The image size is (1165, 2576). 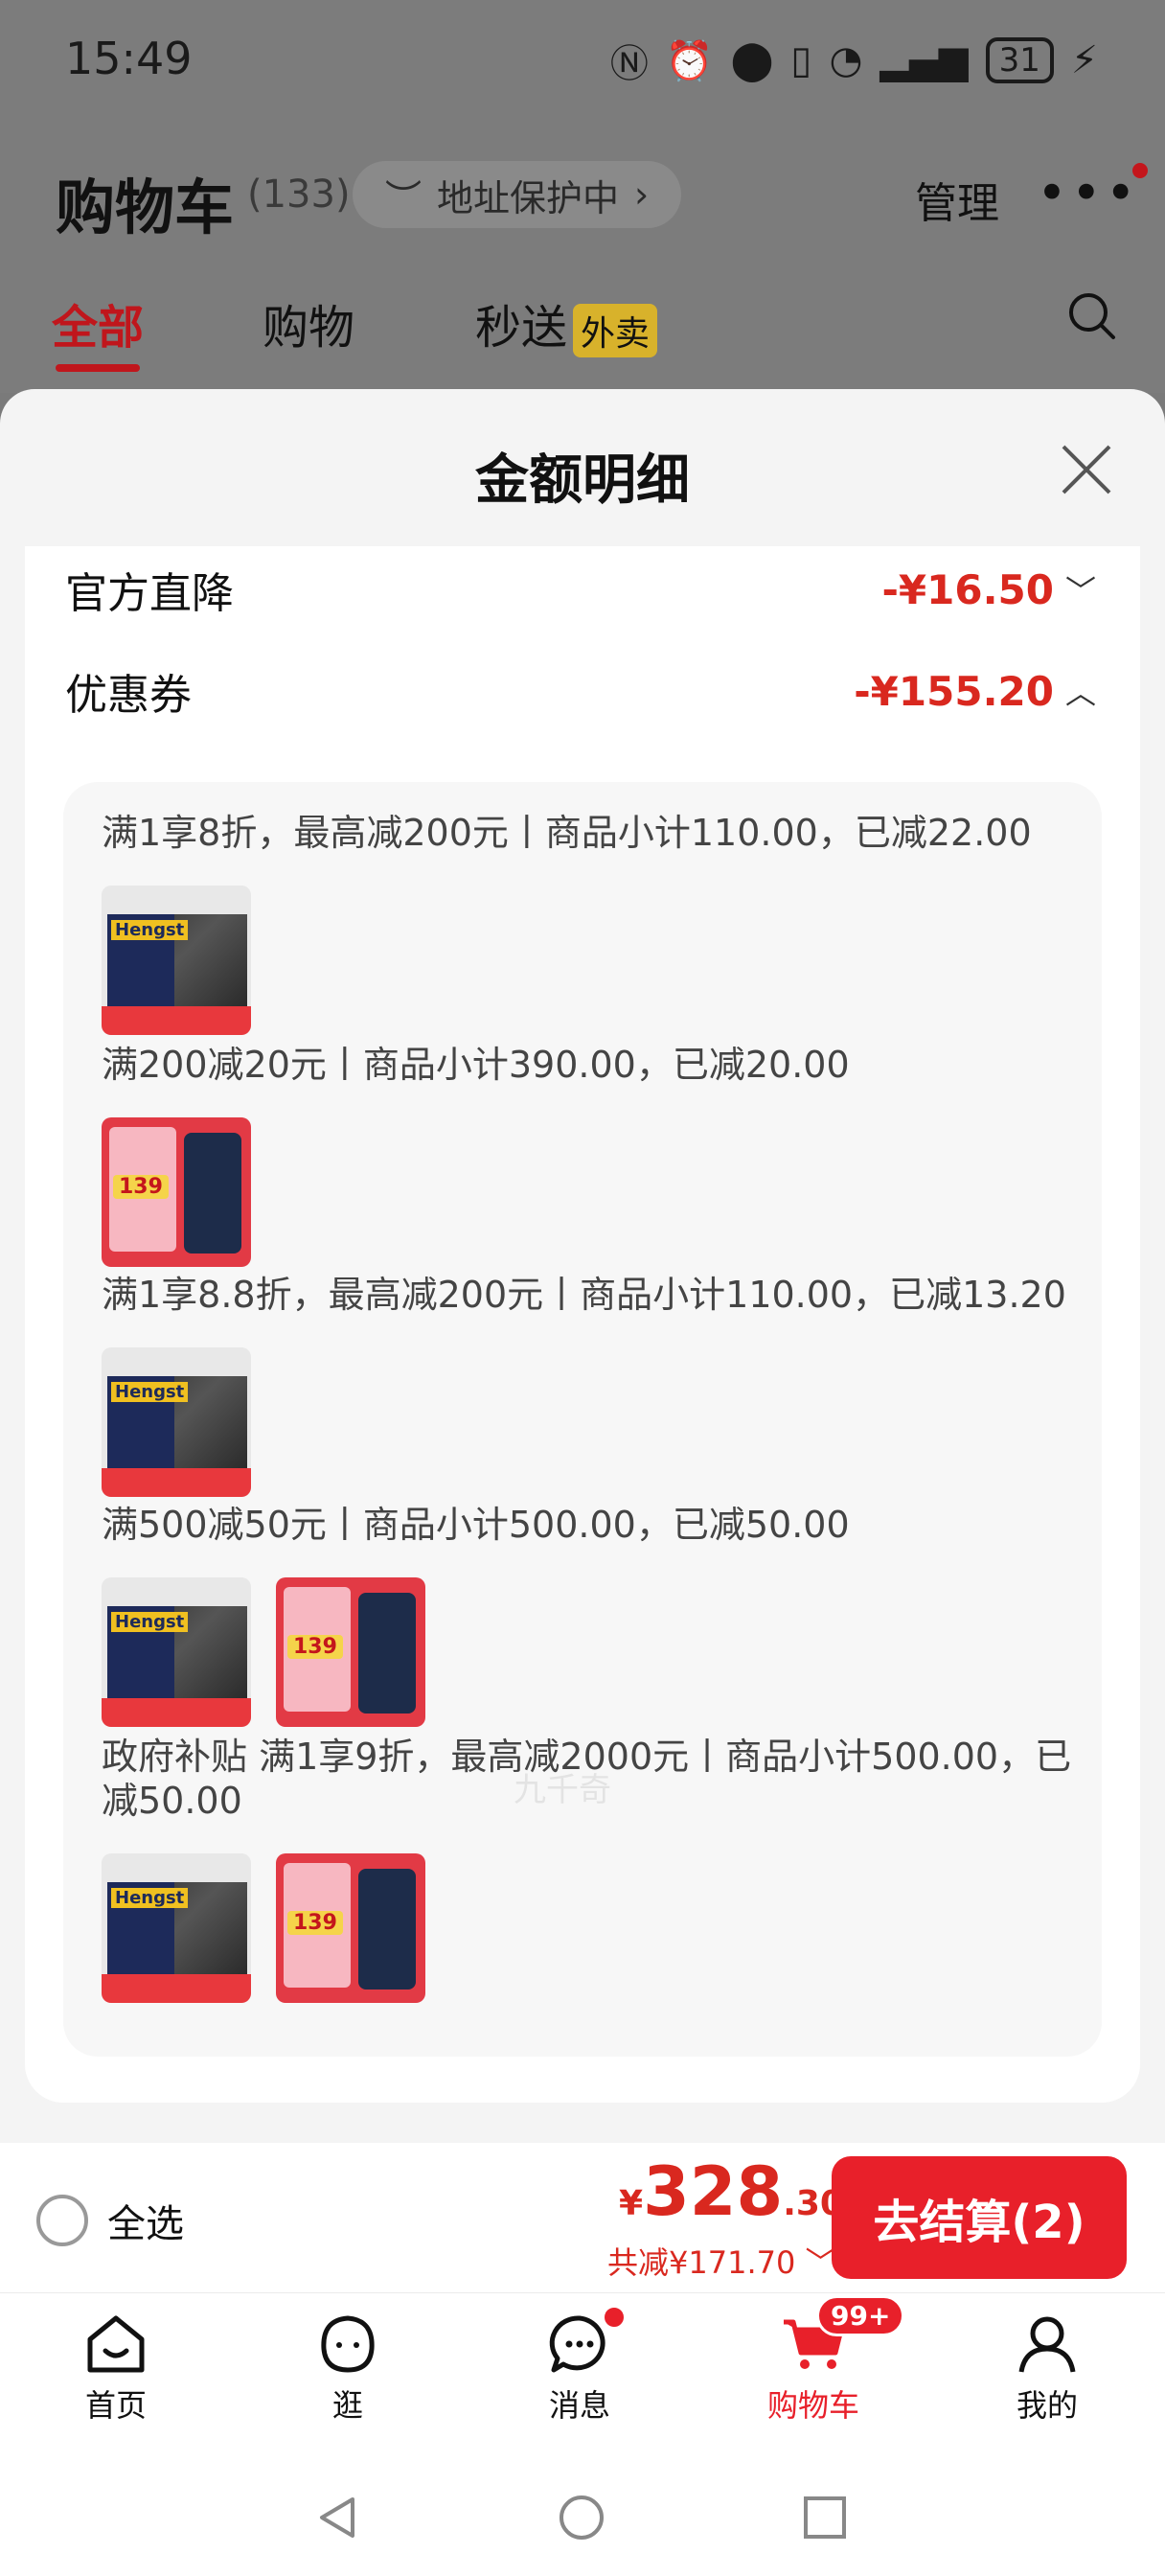 I want to click on cart-tabs: 全部 购物 秒送 外卖, so click(x=582, y=332).